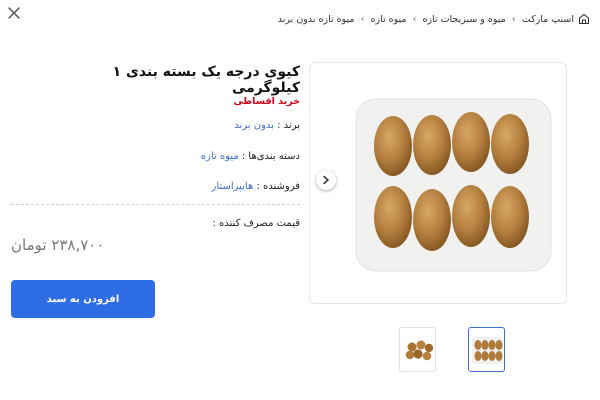  What do you see at coordinates (316, 19) in the screenshot?
I see `breadcrumb-item-unbranded-fruit: میوه تازه بدون برند` at bounding box center [316, 19].